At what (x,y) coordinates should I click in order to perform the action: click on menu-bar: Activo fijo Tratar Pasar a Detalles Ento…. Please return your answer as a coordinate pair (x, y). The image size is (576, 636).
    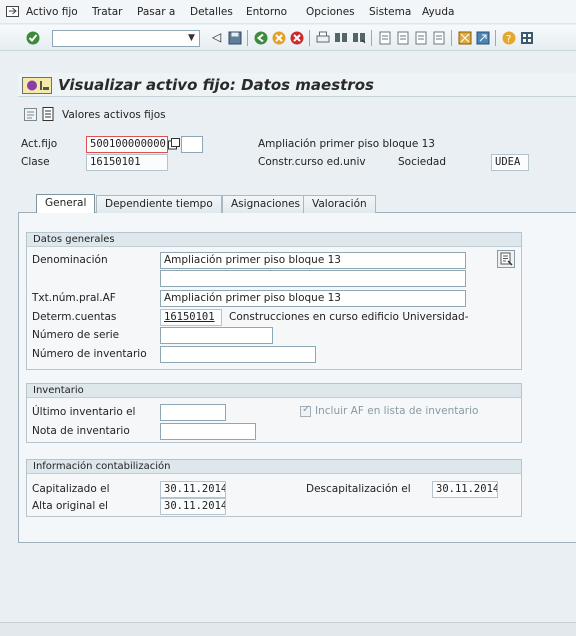
    Looking at the image, I should click on (288, 12).